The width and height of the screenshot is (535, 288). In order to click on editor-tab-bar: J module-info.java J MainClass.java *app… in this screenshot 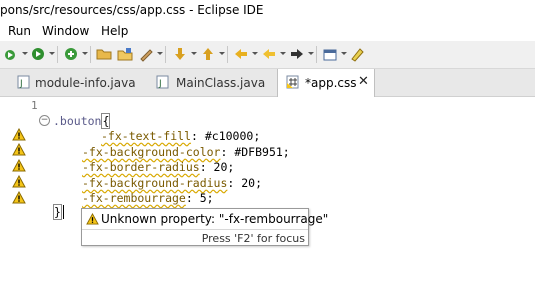, I will do `click(267, 83)`.